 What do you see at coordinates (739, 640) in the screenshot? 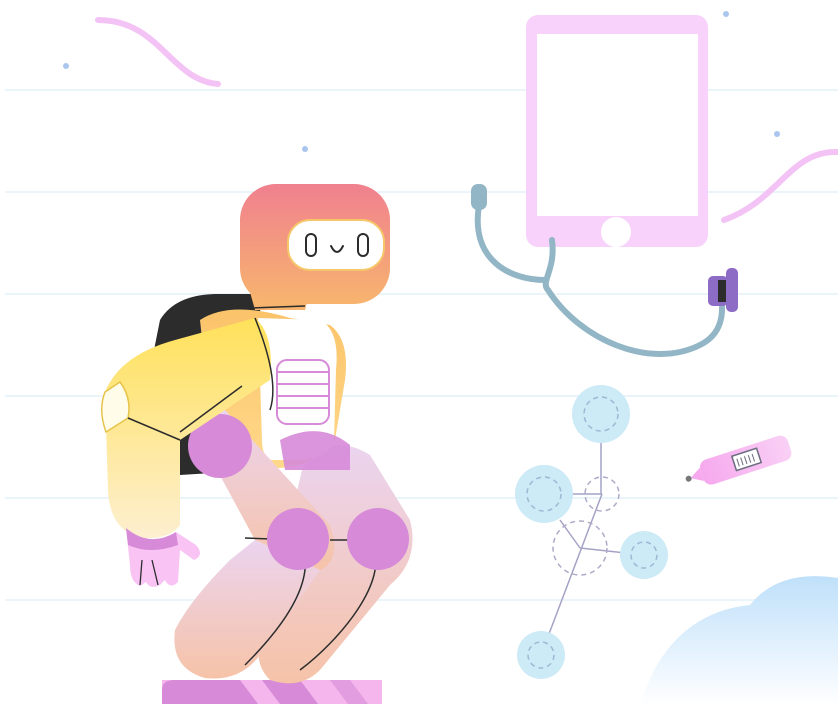
I see `cloud-blob` at bounding box center [739, 640].